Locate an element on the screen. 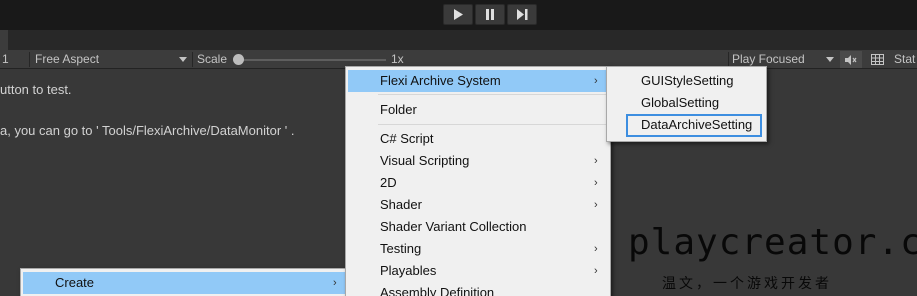 The width and height of the screenshot is (917, 296). menu-item-folder: Folder is located at coordinates (478, 110).